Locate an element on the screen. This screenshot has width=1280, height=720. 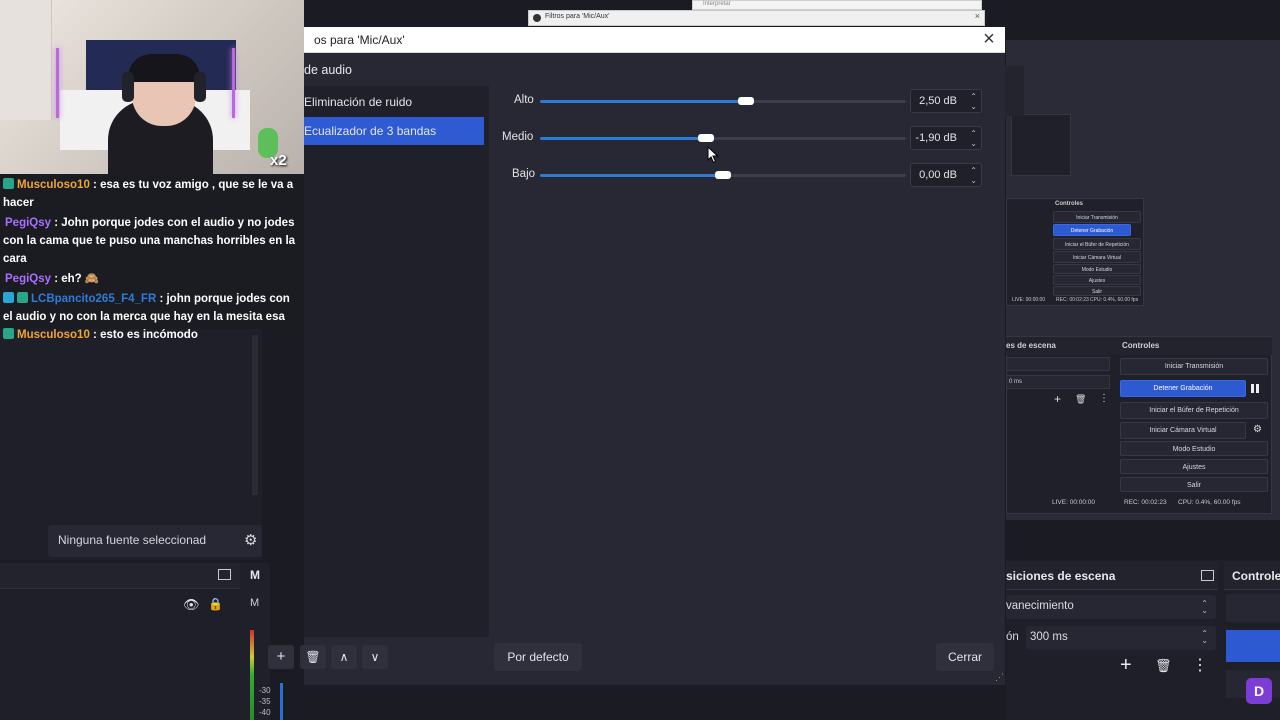
mid-db-spinbox: -1,90 dB ⌃ ⌄ is located at coordinates (946, 138).